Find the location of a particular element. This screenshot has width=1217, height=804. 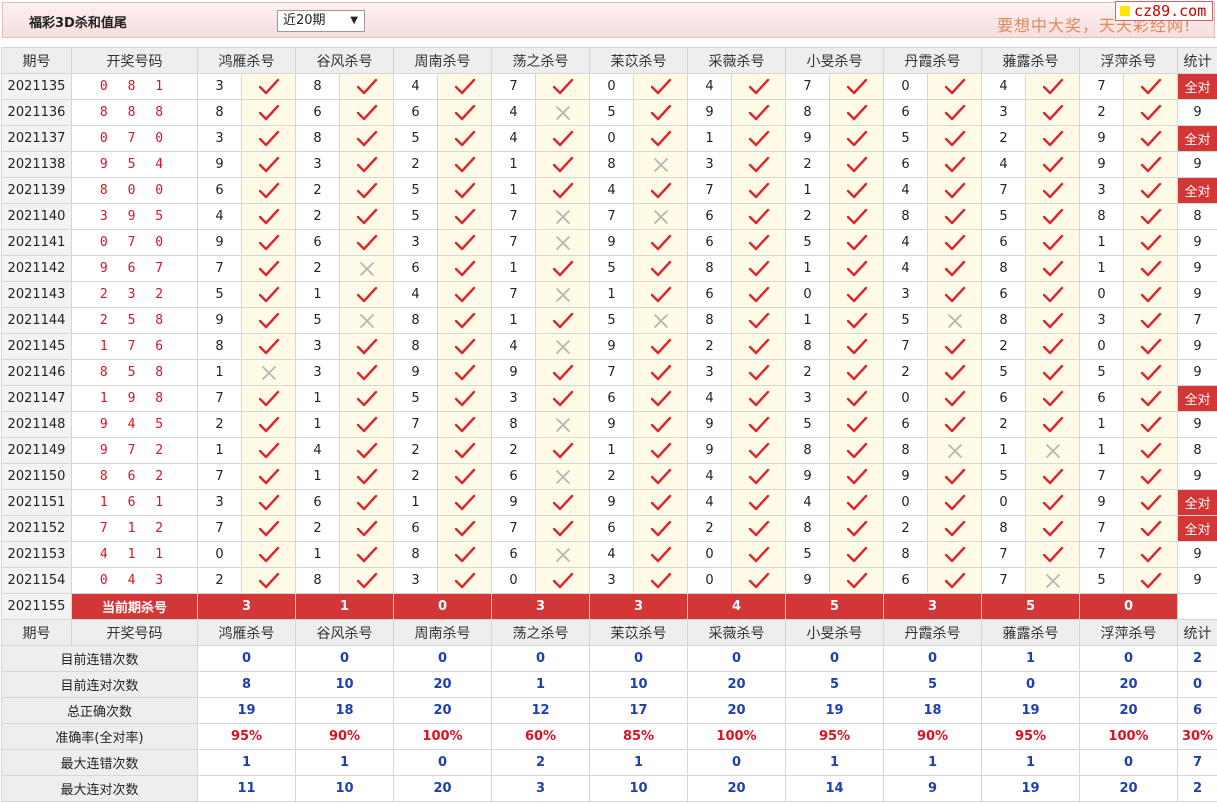

kill-number-cell: 5 is located at coordinates (807, 242).